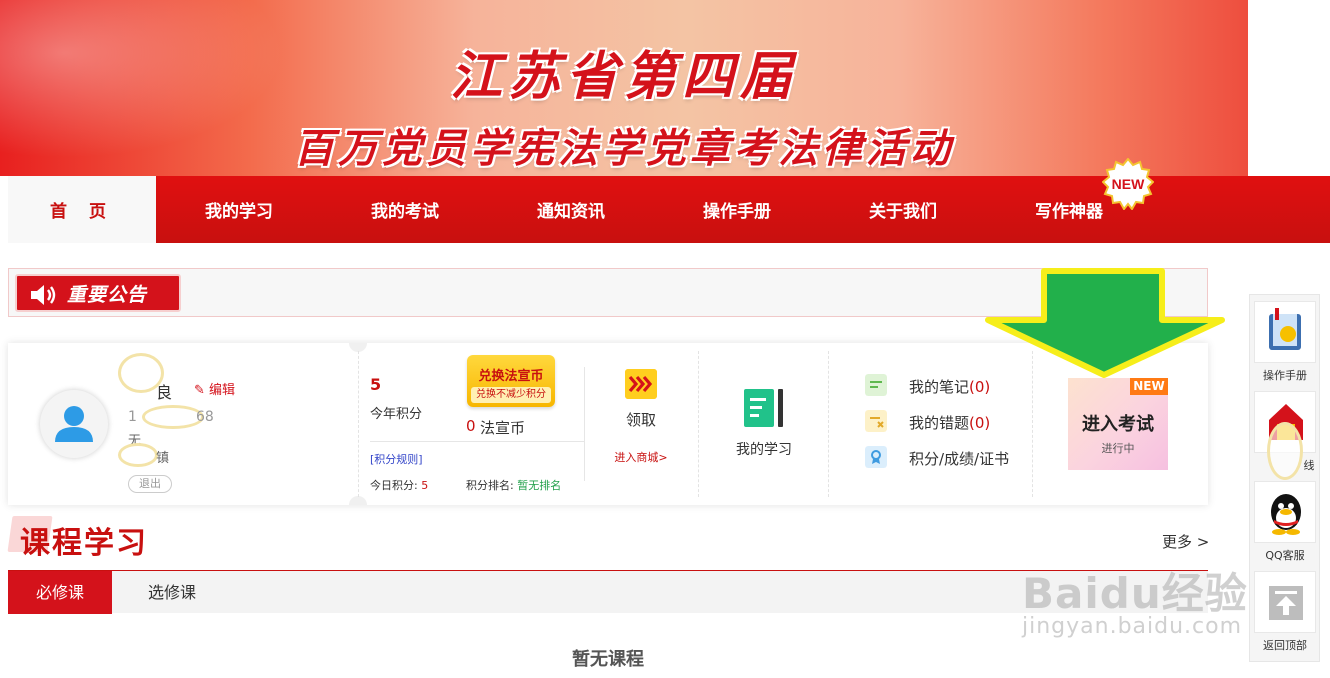 This screenshot has width=1330, height=678. Describe the element at coordinates (1118, 448) in the screenshot. I see `exam-status: 进行中` at that location.